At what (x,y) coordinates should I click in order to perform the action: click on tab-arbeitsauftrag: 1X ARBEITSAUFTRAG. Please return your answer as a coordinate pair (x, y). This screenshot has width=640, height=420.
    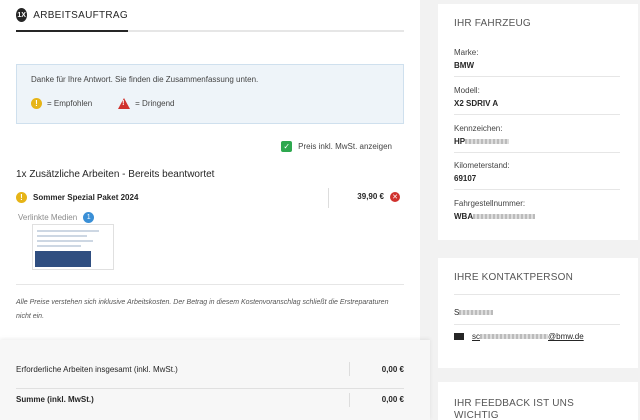
    Looking at the image, I should click on (72, 16).